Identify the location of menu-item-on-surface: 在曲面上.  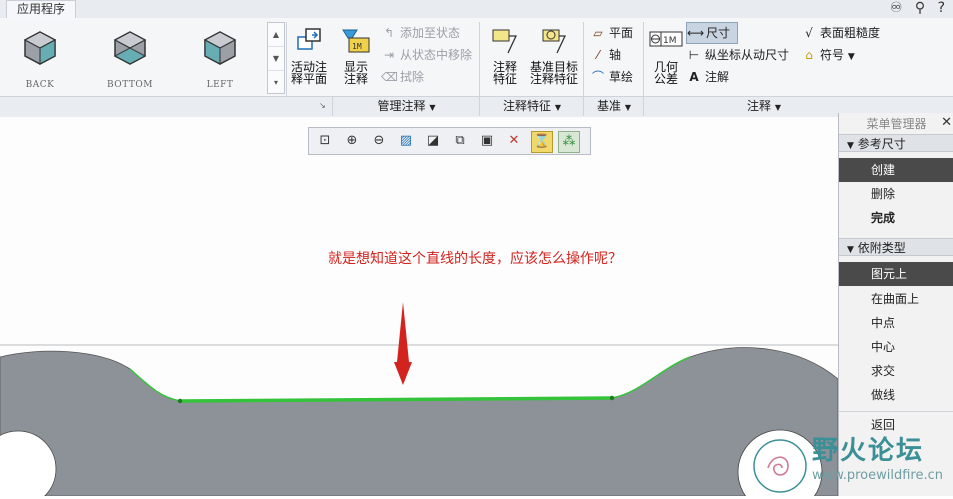
(896, 299).